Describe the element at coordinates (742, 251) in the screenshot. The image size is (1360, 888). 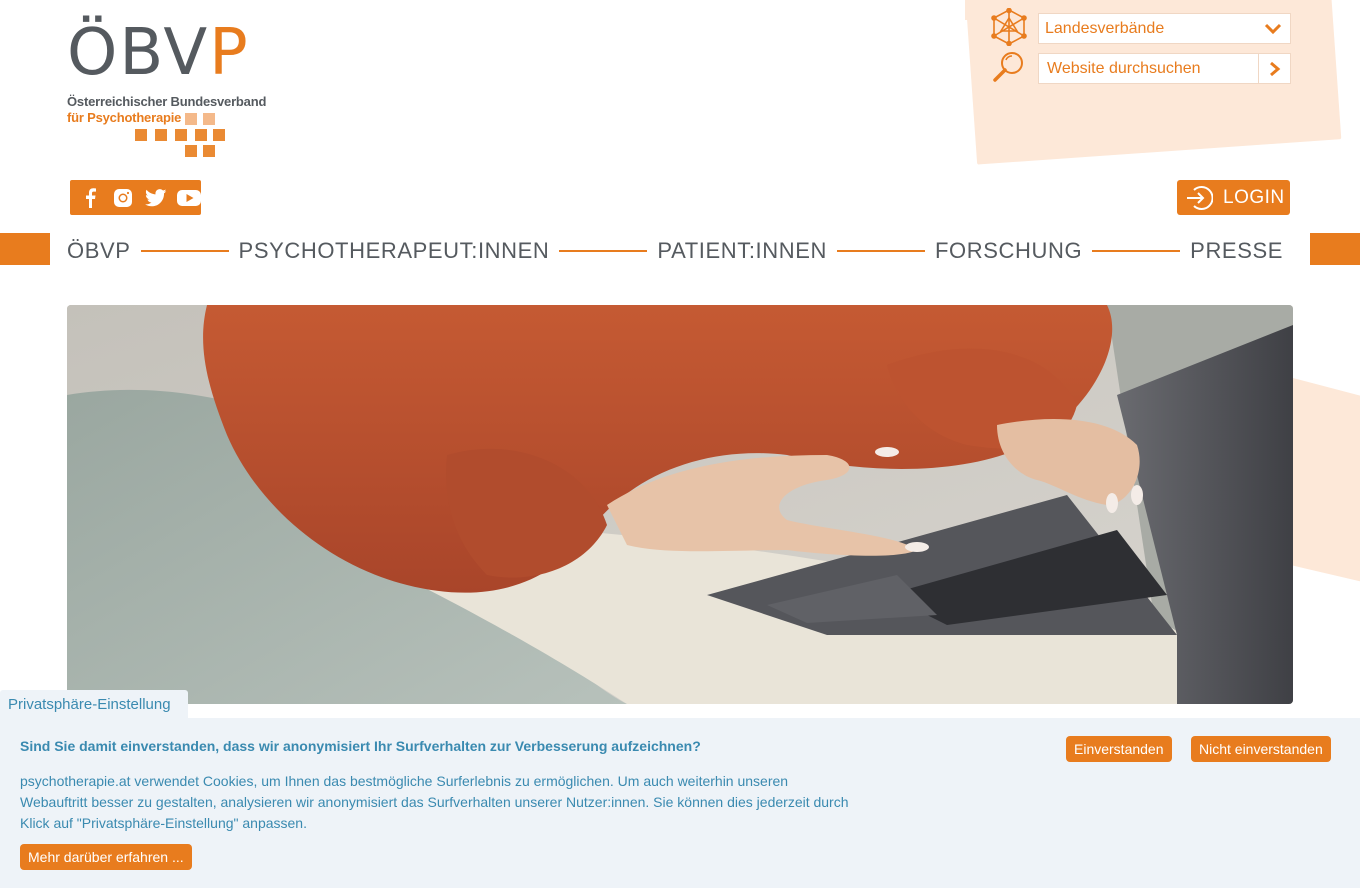
I see `nav-item-patientinnen: PATIENT:INNEN` at that location.